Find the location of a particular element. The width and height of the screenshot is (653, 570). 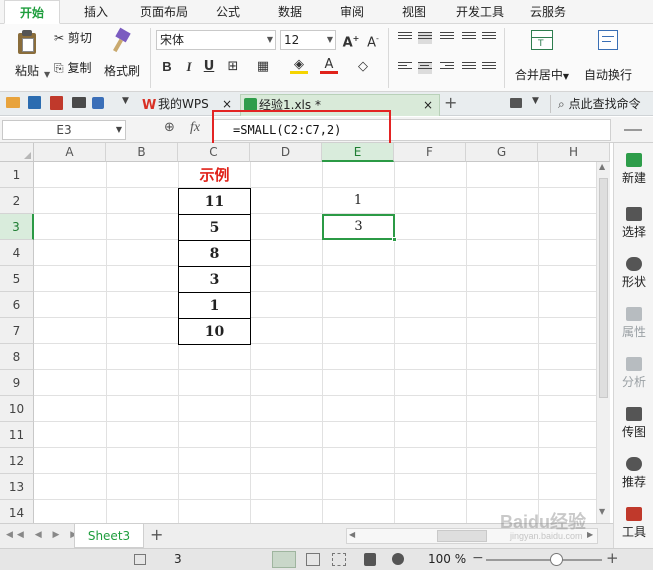

column-header: F is located at coordinates (430, 152).